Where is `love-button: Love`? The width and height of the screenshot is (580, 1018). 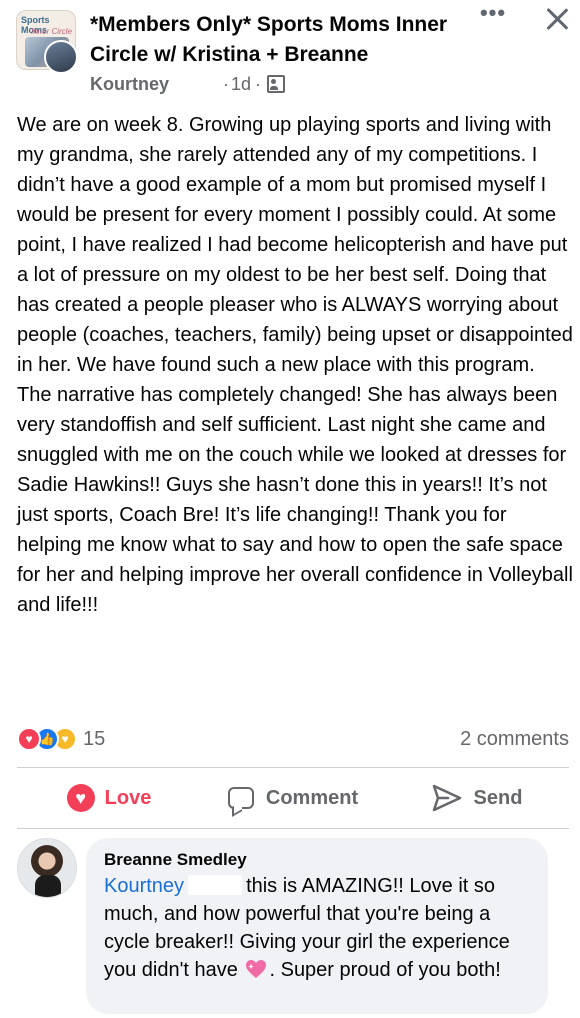 love-button: Love is located at coordinates (109, 798).